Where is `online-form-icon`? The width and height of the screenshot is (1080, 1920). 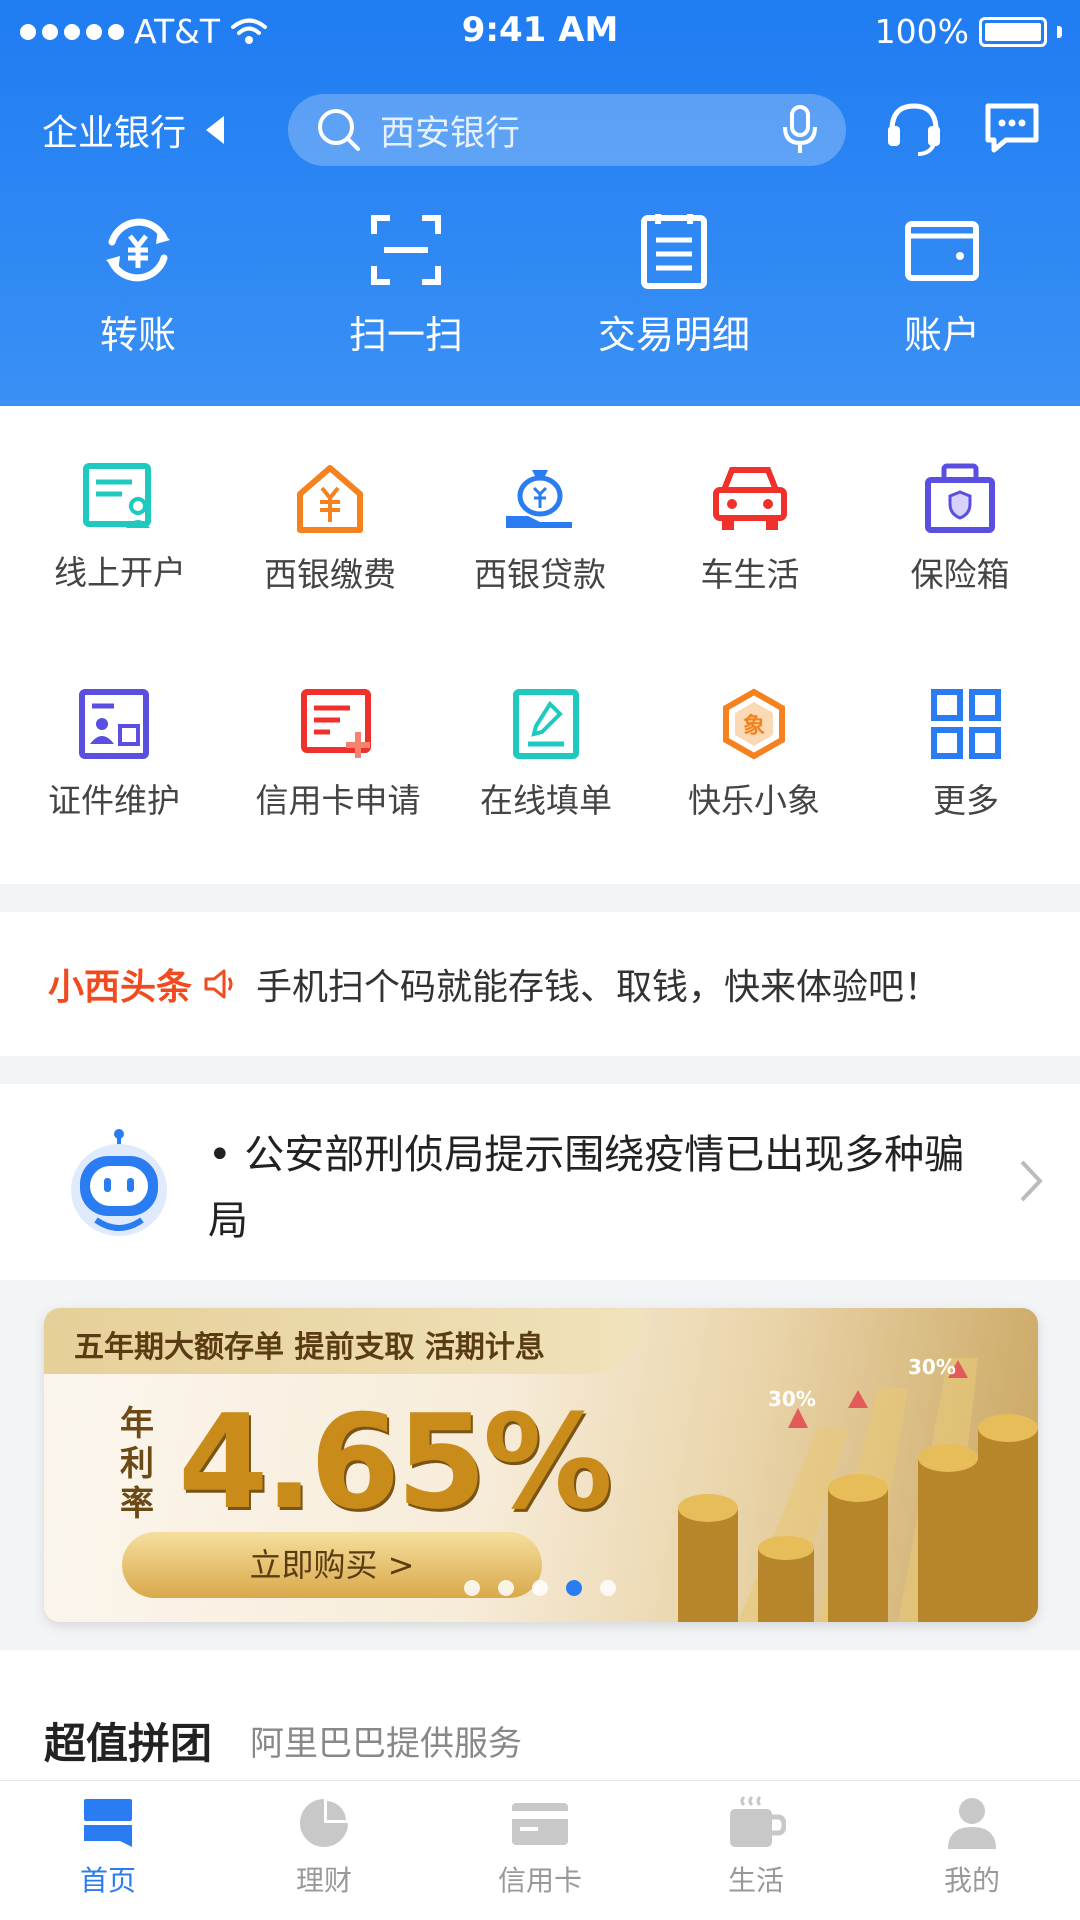 online-form-icon is located at coordinates (546, 724).